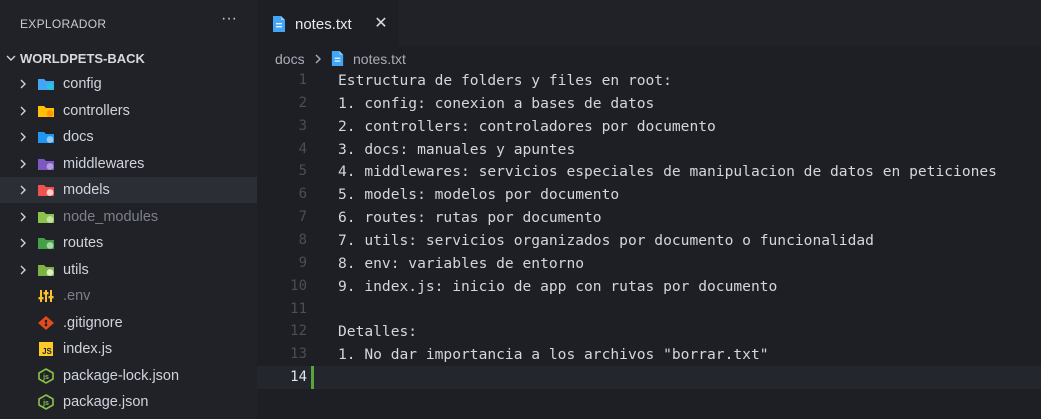 This screenshot has width=1041, height=419. What do you see at coordinates (505, 80) in the screenshot?
I see `line-text: Estructura de folders y files en root:` at bounding box center [505, 80].